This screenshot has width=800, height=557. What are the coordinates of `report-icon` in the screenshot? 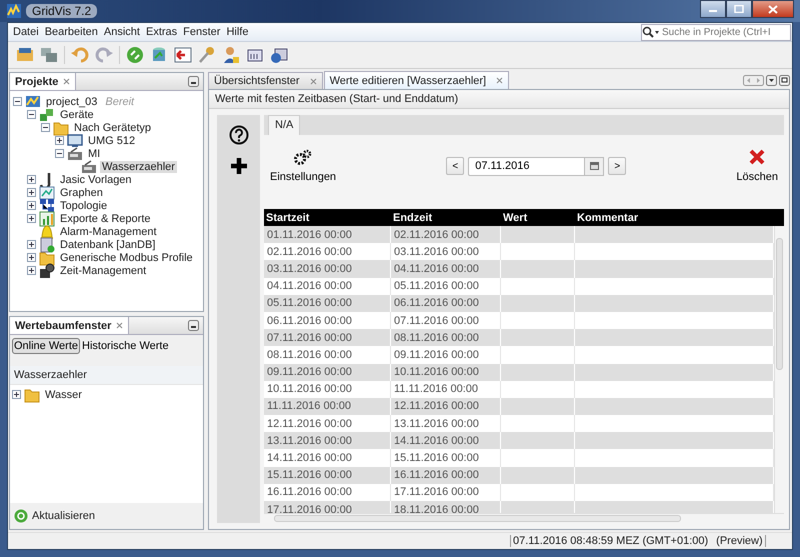 It's located at (47, 218).